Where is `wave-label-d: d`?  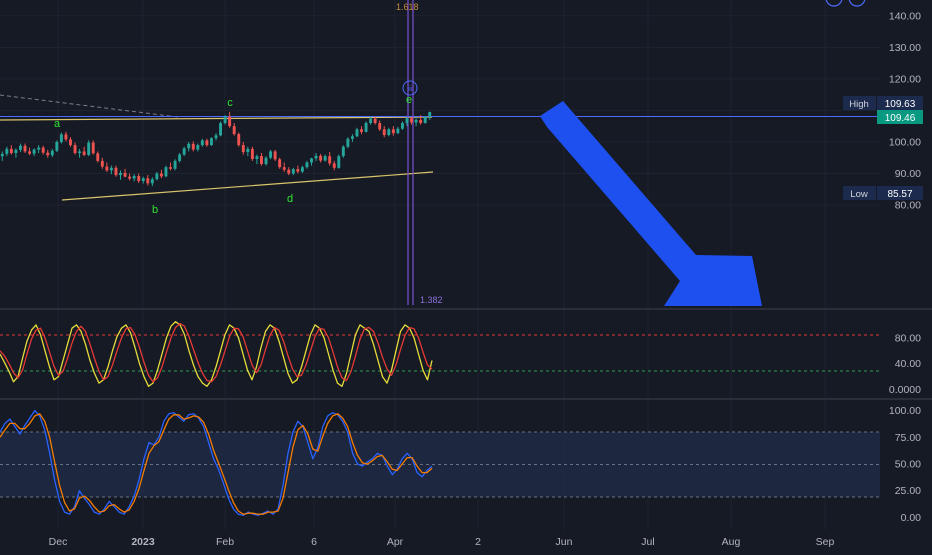
wave-label-d: d is located at coordinates (290, 199).